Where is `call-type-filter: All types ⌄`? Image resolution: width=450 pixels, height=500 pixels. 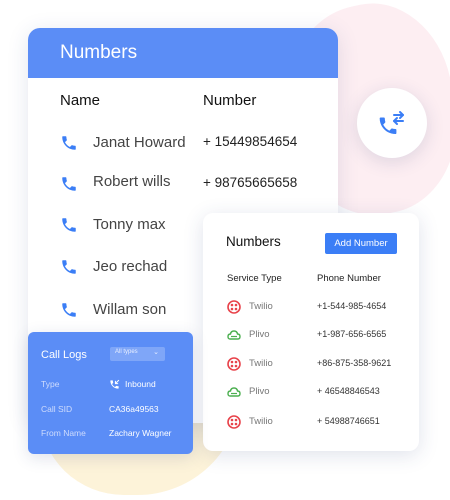 call-type-filter: All types ⌄ is located at coordinates (137, 354).